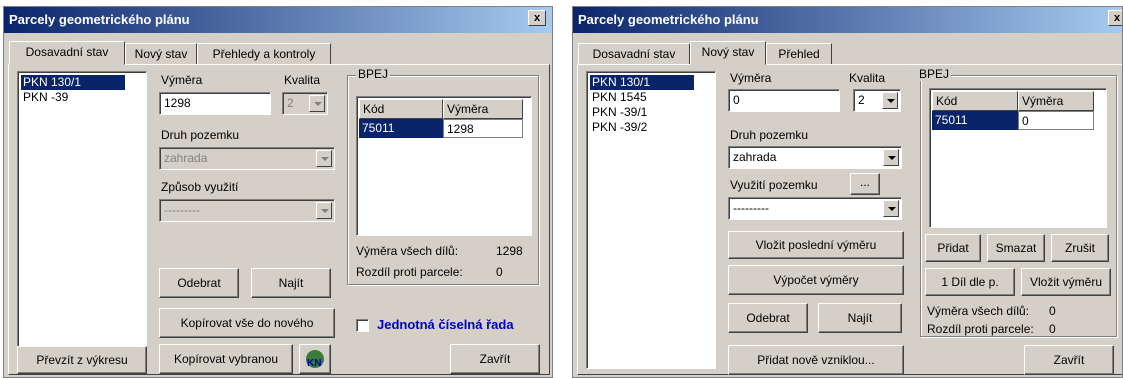  Describe the element at coordinates (186, 158) in the screenshot. I see `left-druh-value: zahrada` at that location.